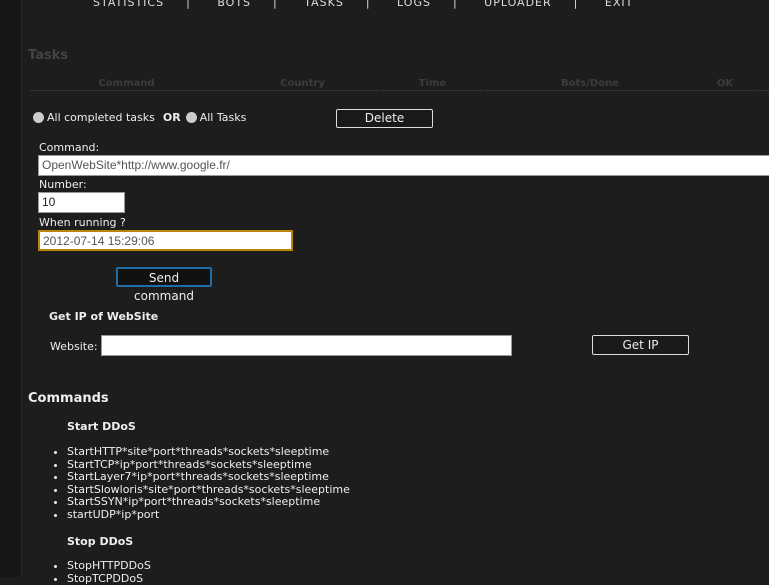 This screenshot has height=585, width=769. What do you see at coordinates (81, 202) in the screenshot?
I see `number-input: 10` at bounding box center [81, 202].